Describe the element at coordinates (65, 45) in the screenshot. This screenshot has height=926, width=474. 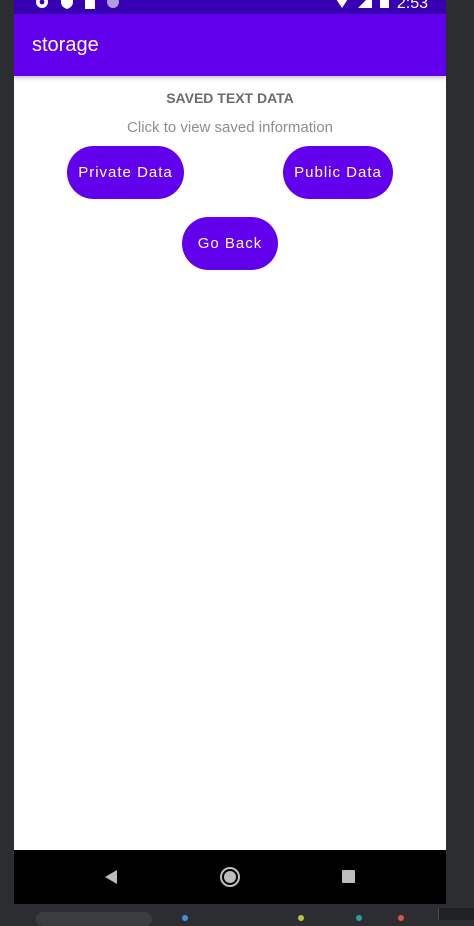
I see `app-title: storage` at that location.